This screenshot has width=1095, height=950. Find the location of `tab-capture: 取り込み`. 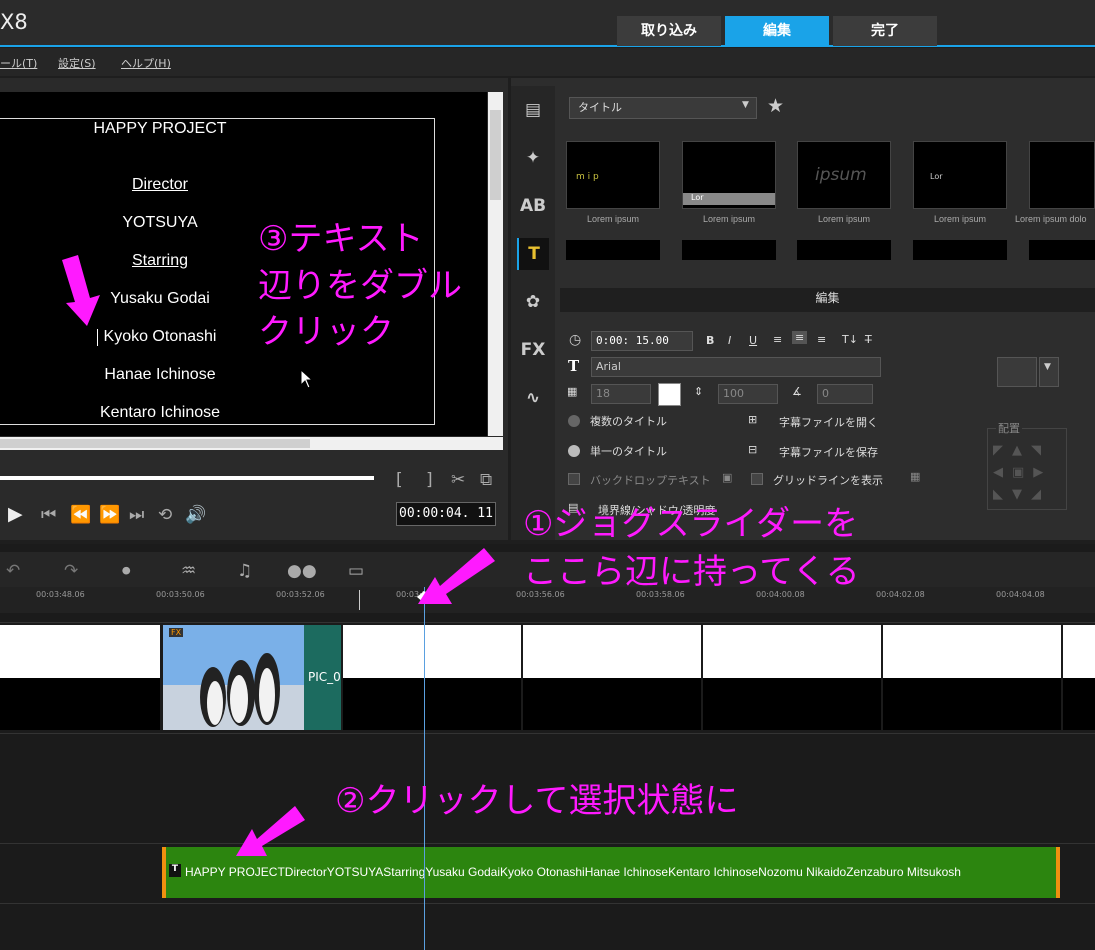

tab-capture: 取り込み is located at coordinates (669, 31).